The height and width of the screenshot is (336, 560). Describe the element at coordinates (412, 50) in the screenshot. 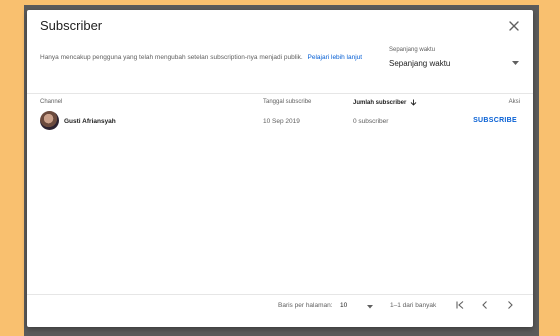

I see `period-label: Sepanjang waktu` at that location.